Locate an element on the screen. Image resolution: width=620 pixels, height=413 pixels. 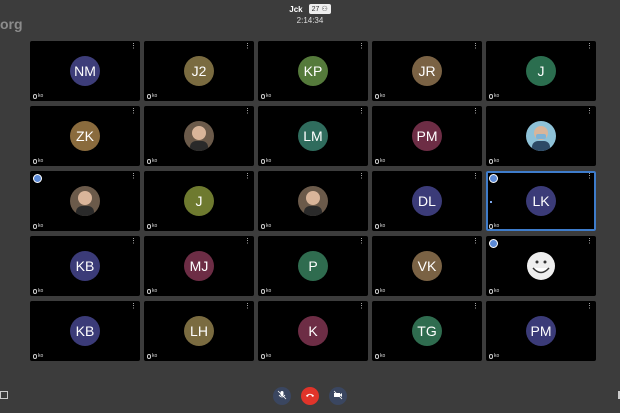
avatar: TG is located at coordinates (427, 331).